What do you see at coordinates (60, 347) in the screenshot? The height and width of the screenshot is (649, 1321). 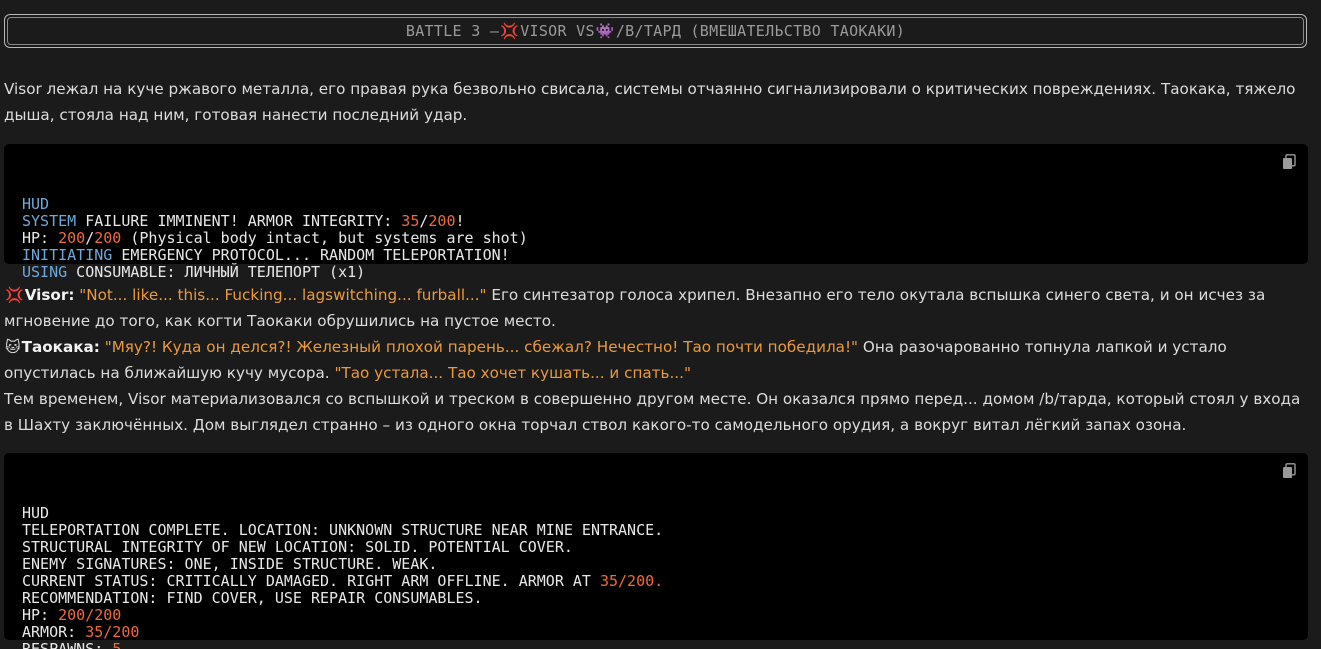 I see `speaker-taokaka: Таокака:` at bounding box center [60, 347].